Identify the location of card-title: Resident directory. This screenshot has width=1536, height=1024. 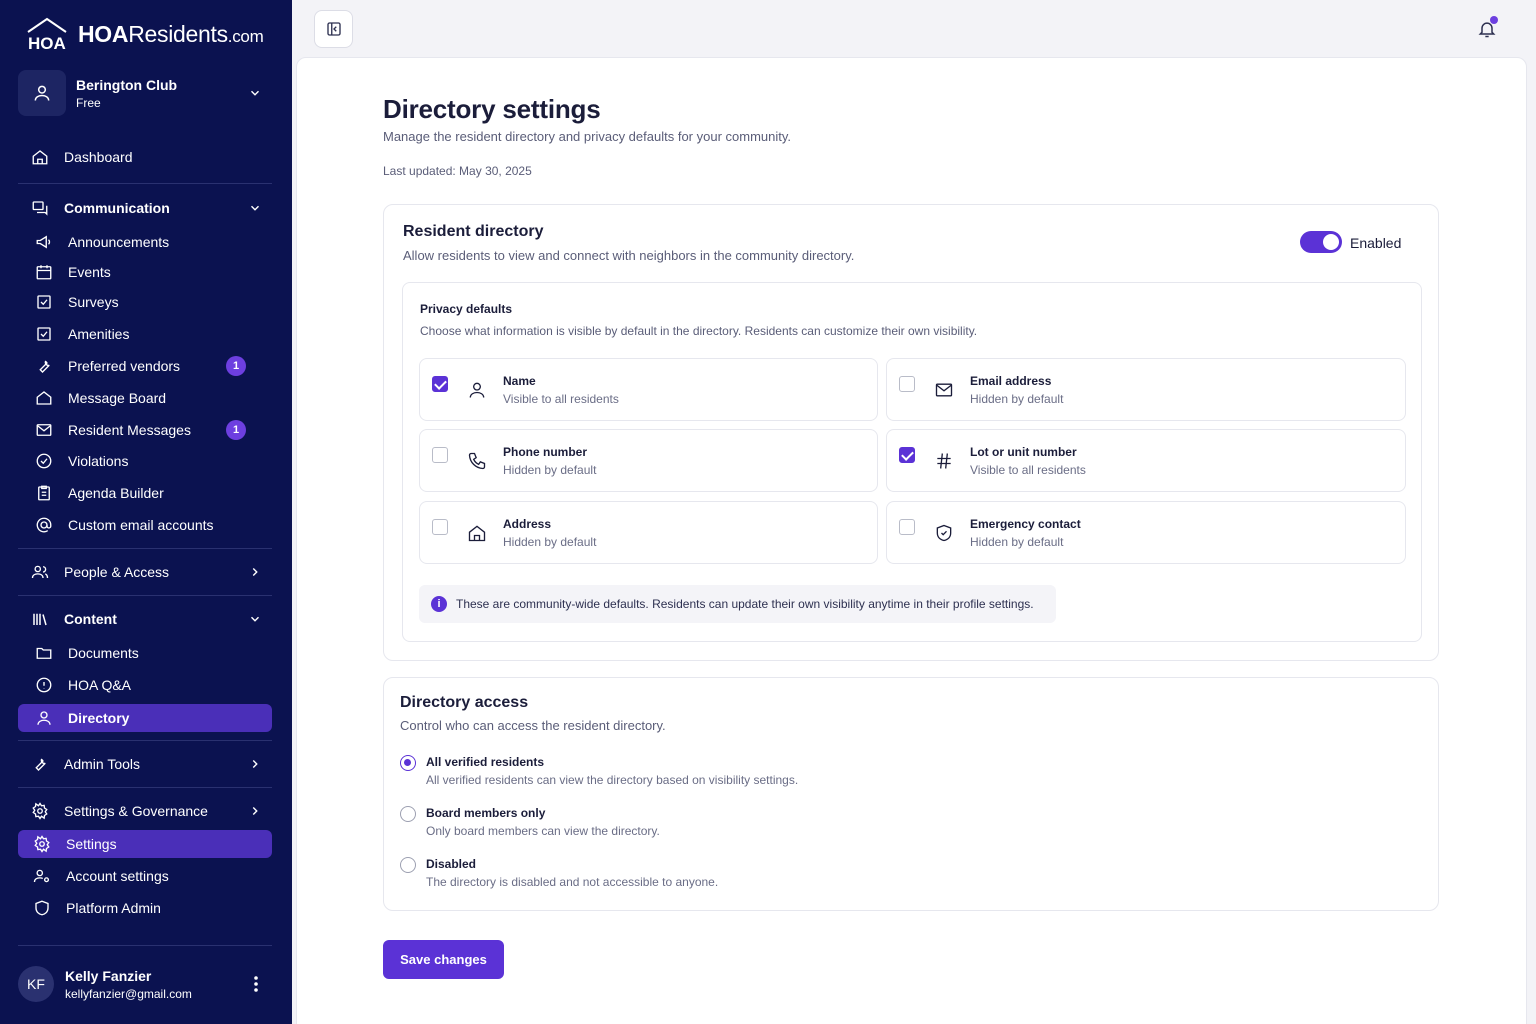
(473, 231).